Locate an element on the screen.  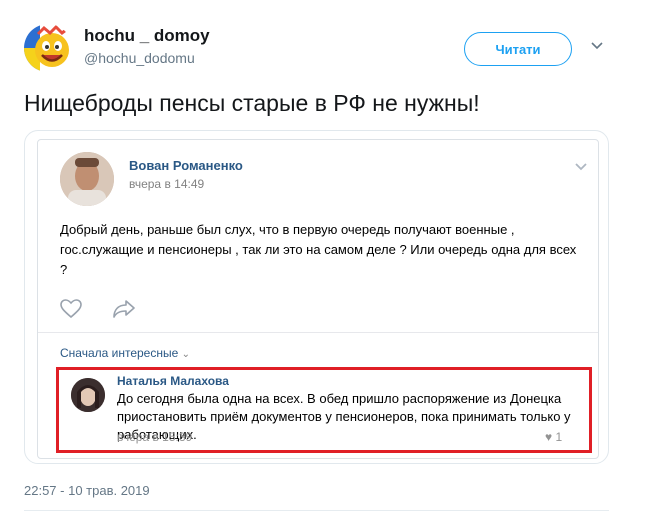
post-author-avatar is located at coordinates (87, 179).